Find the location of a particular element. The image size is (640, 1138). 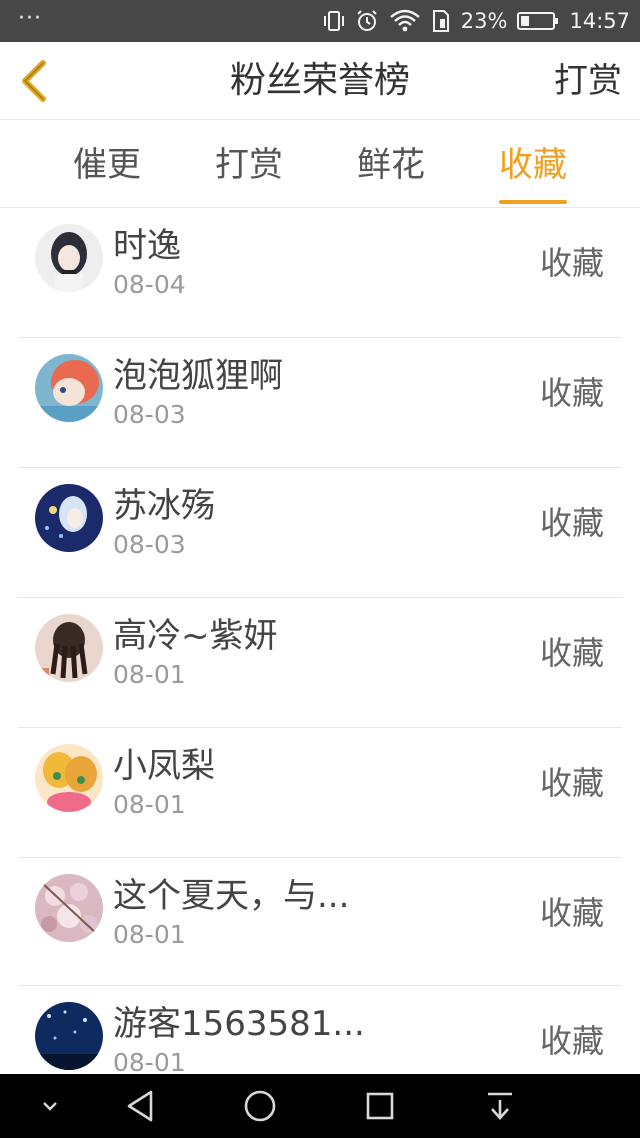

list-item: 泡泡狐狸啊 08-03 收藏 is located at coordinates (320, 403).